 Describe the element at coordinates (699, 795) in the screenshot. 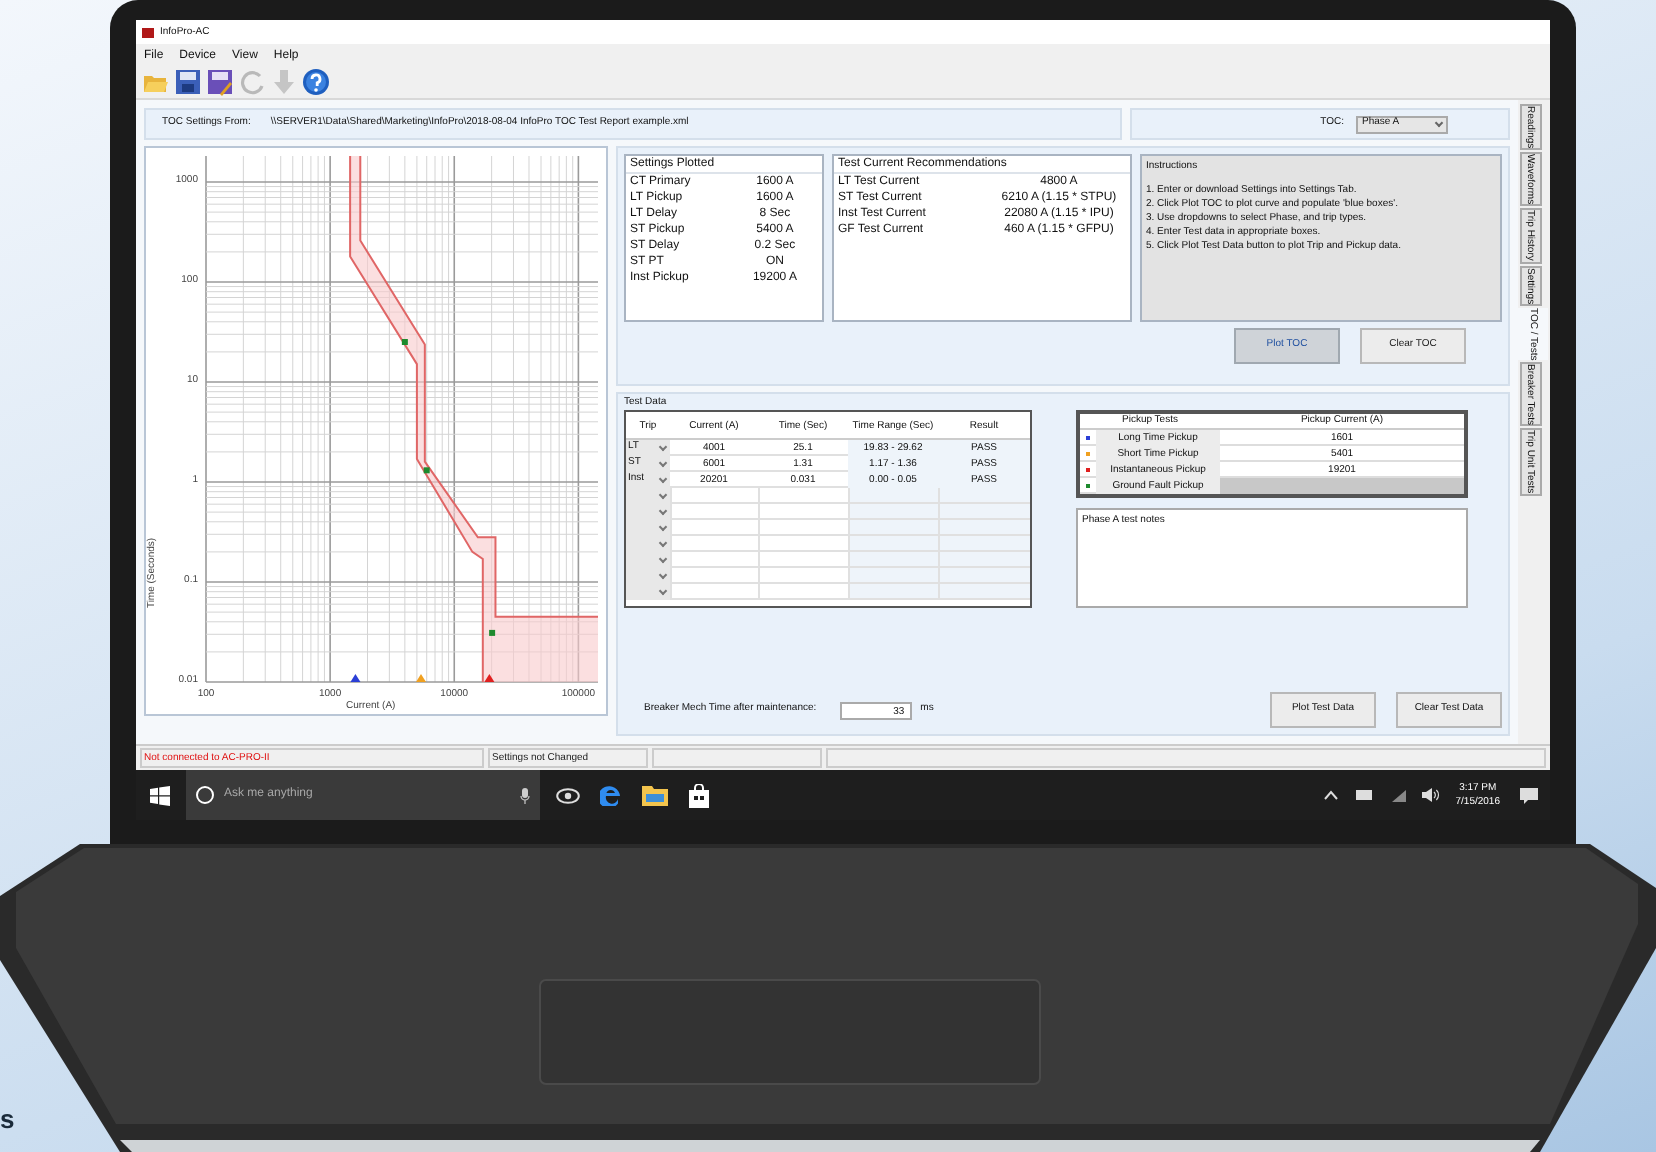

I see `store-bag-icon` at that location.